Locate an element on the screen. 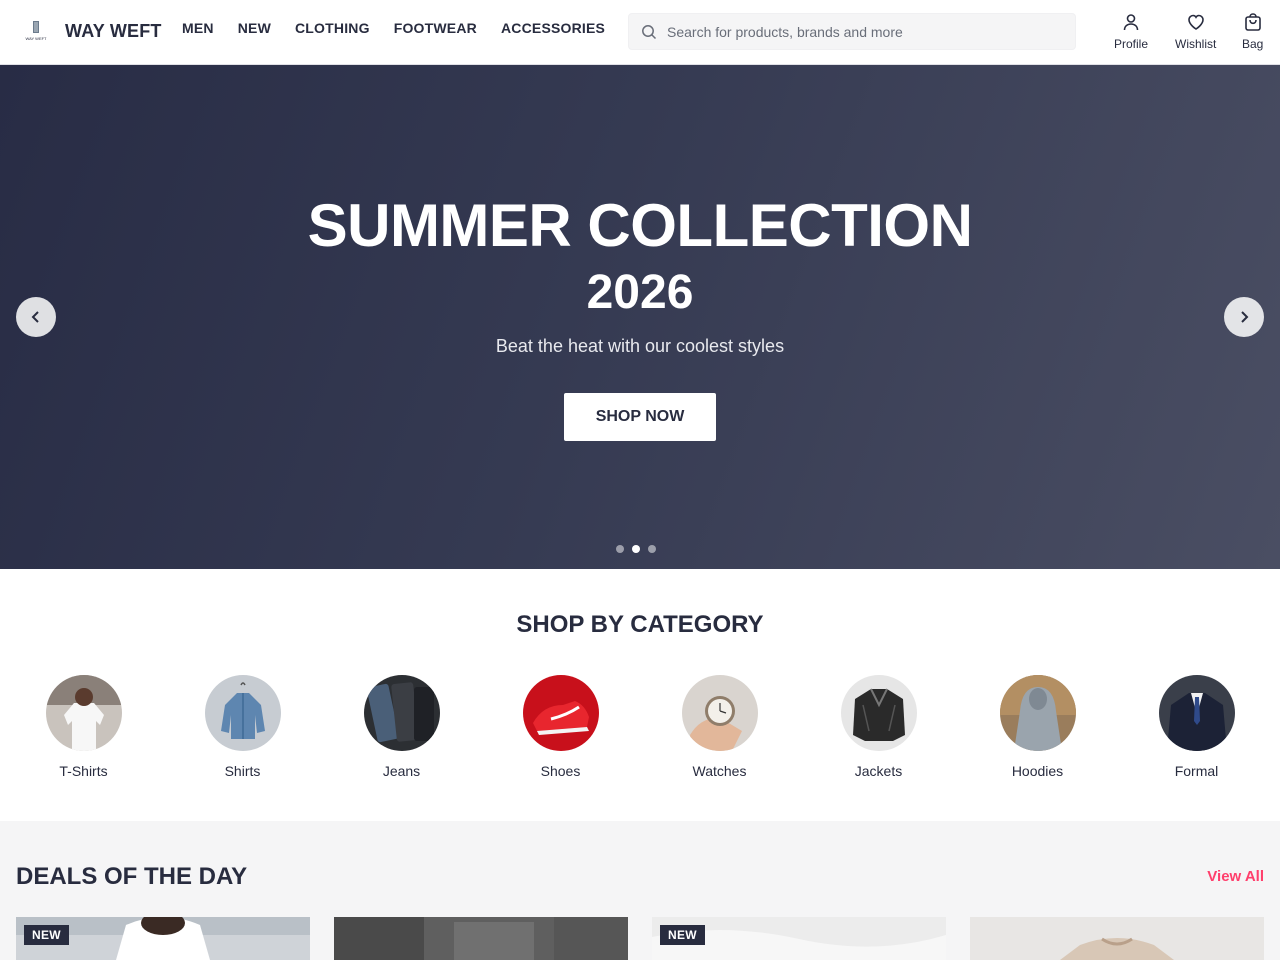 The height and width of the screenshot is (960, 1280). search-icon is located at coordinates (649, 32).